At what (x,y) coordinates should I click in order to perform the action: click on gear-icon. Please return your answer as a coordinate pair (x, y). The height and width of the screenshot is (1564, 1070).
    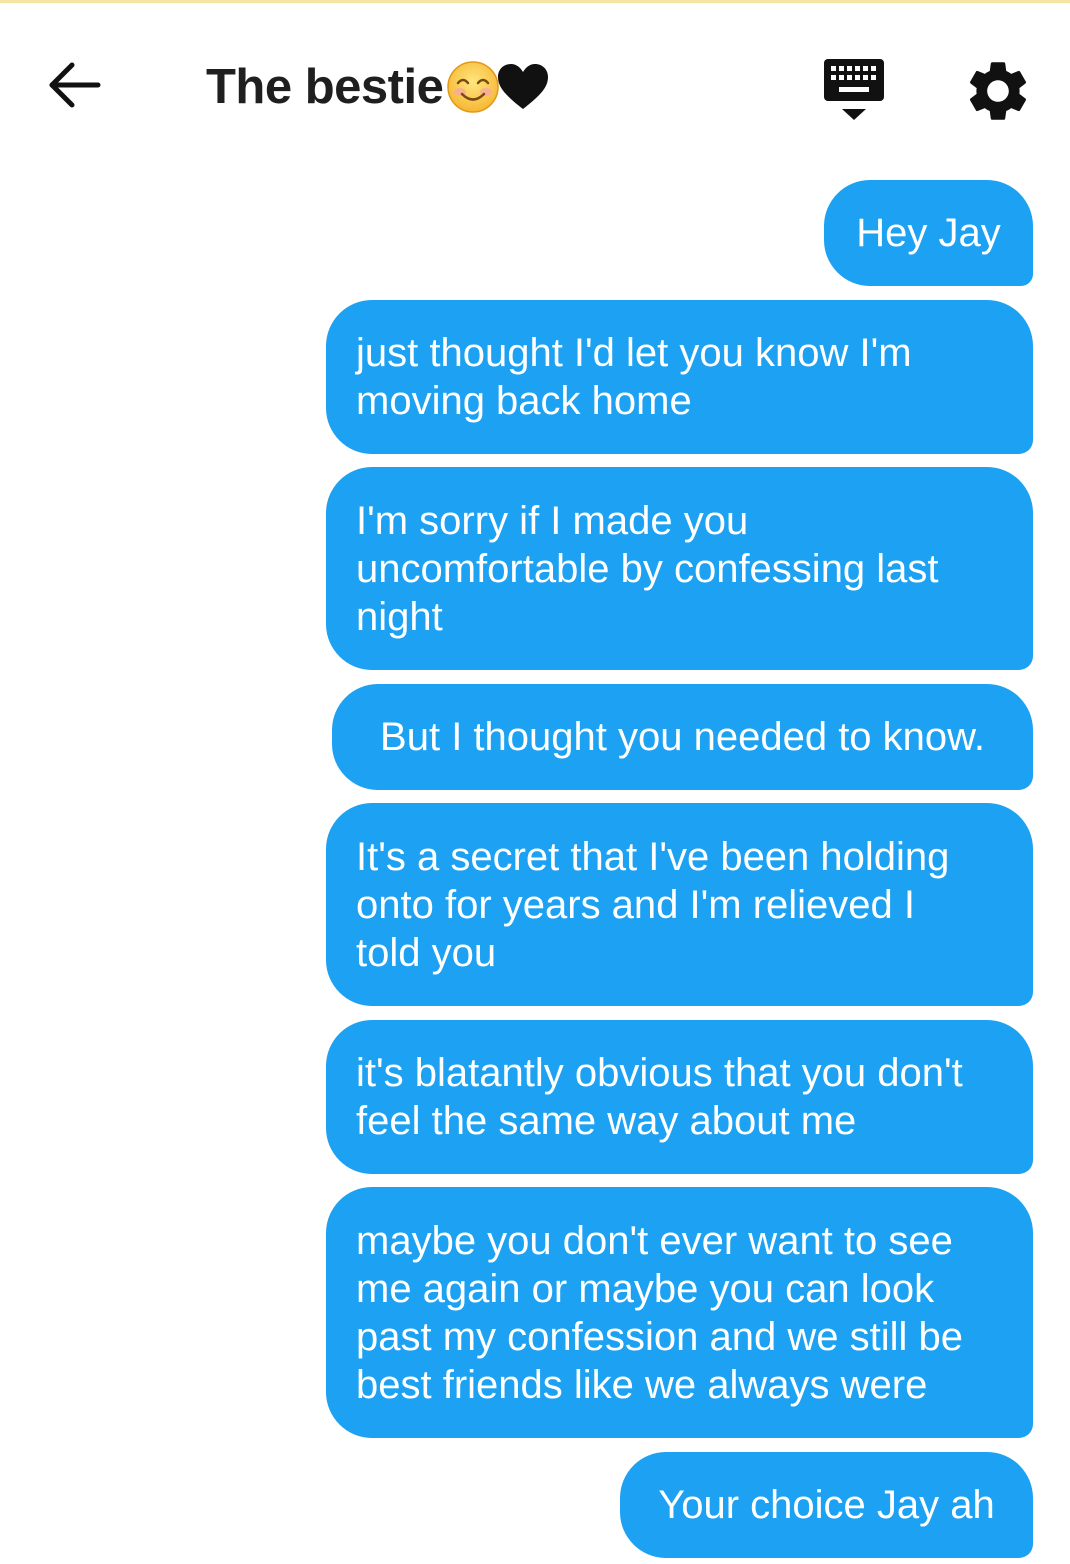
    Looking at the image, I should click on (998, 91).